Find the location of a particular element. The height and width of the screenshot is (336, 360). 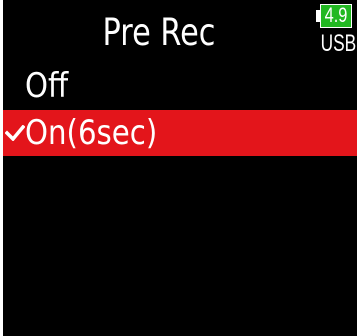

option-off-label: Off is located at coordinates (47, 86).